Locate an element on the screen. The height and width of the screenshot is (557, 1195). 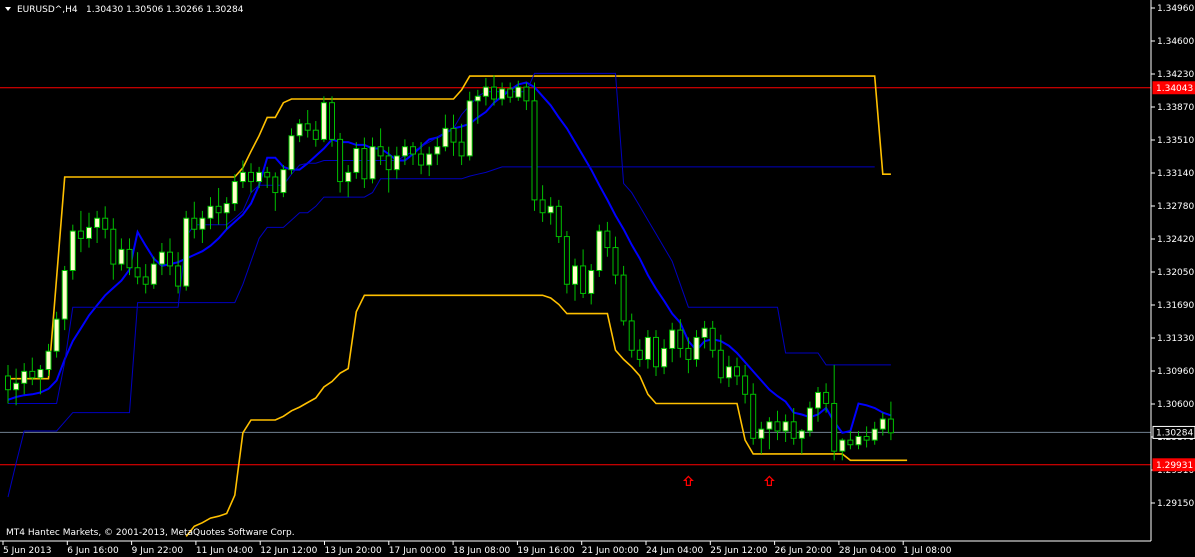
time-tick-label: 21 Jun 00:00 is located at coordinates (610, 551).